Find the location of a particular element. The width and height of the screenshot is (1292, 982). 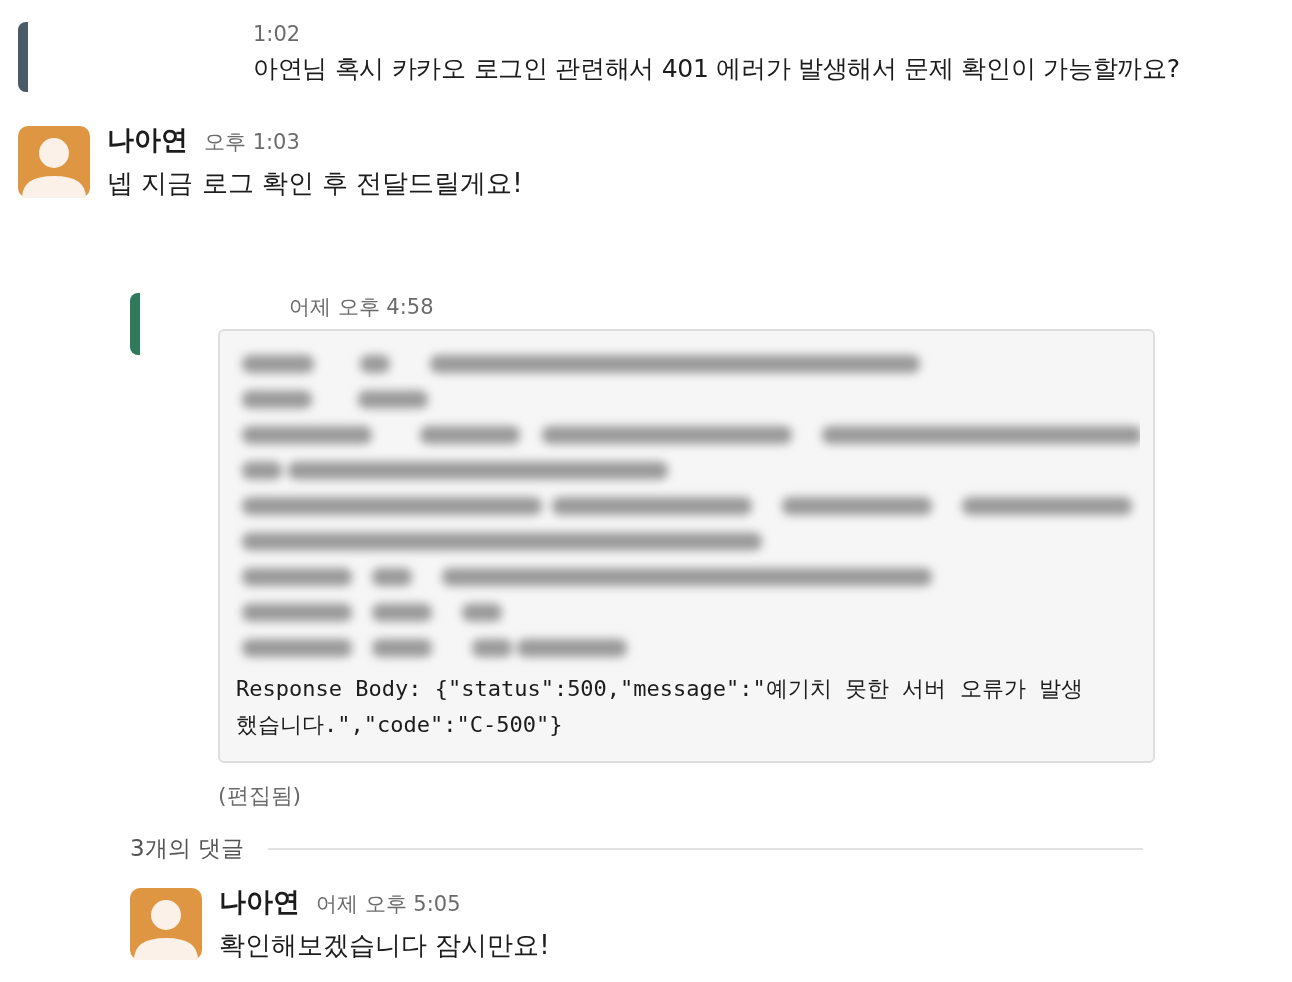

reply-count: 3개의 댓글 is located at coordinates (187, 848).